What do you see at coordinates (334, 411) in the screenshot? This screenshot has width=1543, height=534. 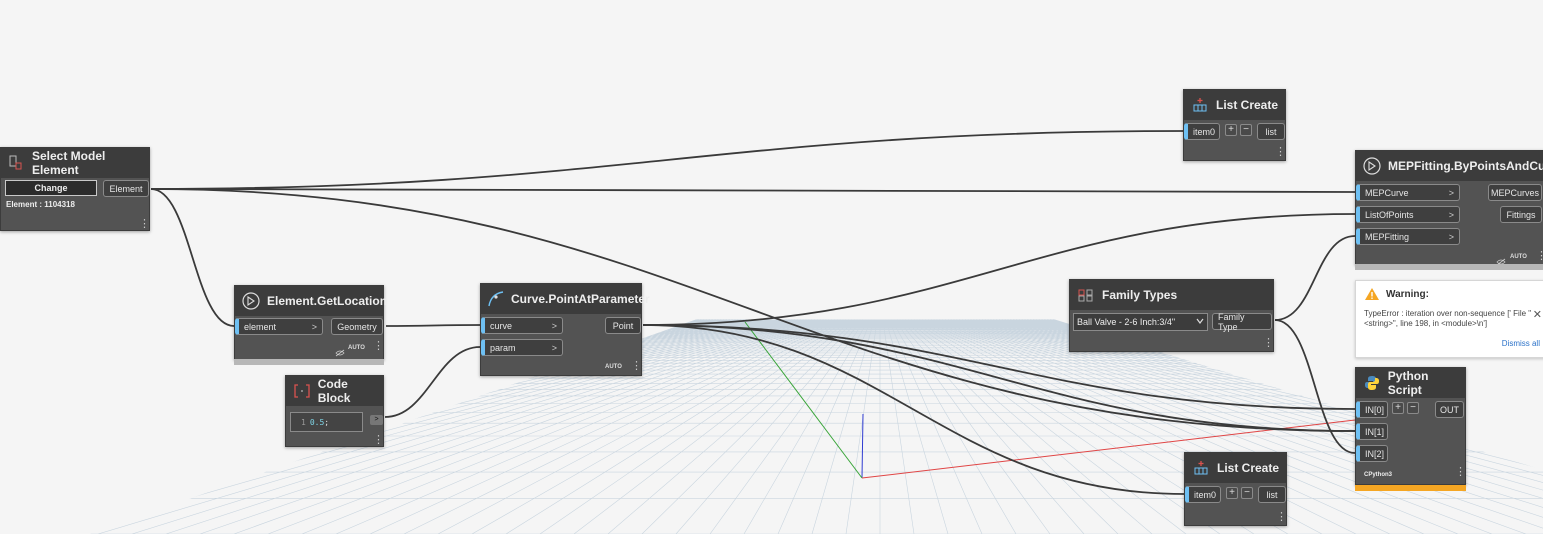 I see `node-code-block: Code Block 1 0.5 ; > ⋮` at bounding box center [334, 411].